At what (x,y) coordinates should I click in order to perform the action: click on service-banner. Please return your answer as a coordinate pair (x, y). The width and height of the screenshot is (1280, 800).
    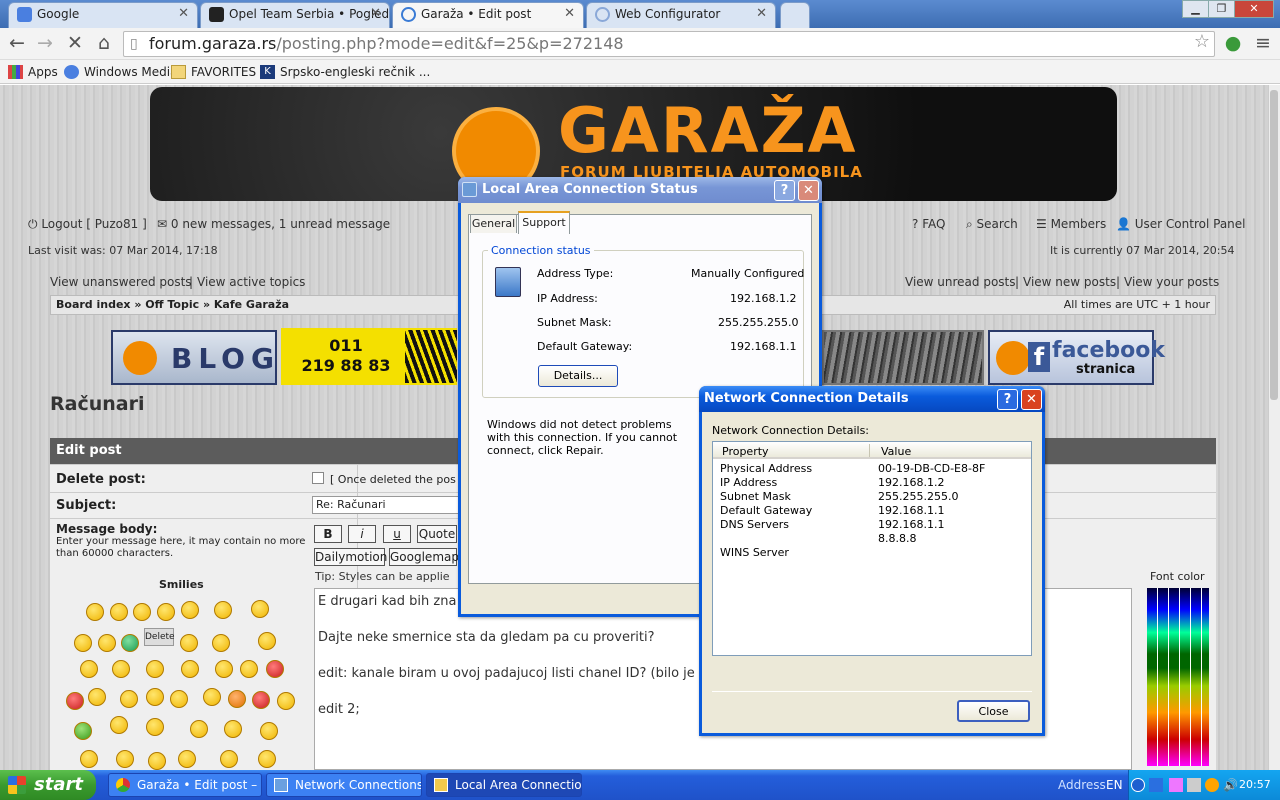
    Looking at the image, I should click on (903, 357).